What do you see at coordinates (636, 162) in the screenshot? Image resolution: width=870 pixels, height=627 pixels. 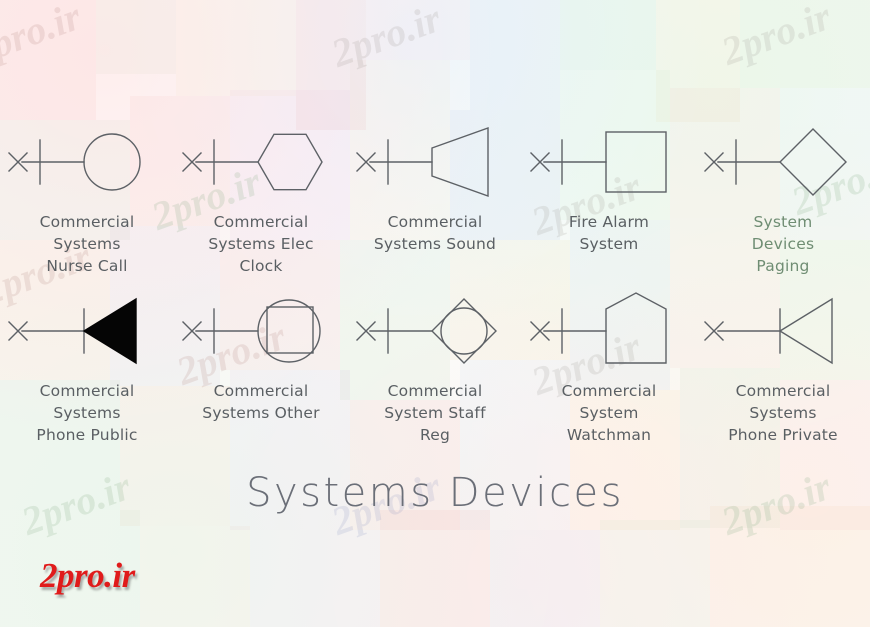 I see `device-symbol-square` at bounding box center [636, 162].